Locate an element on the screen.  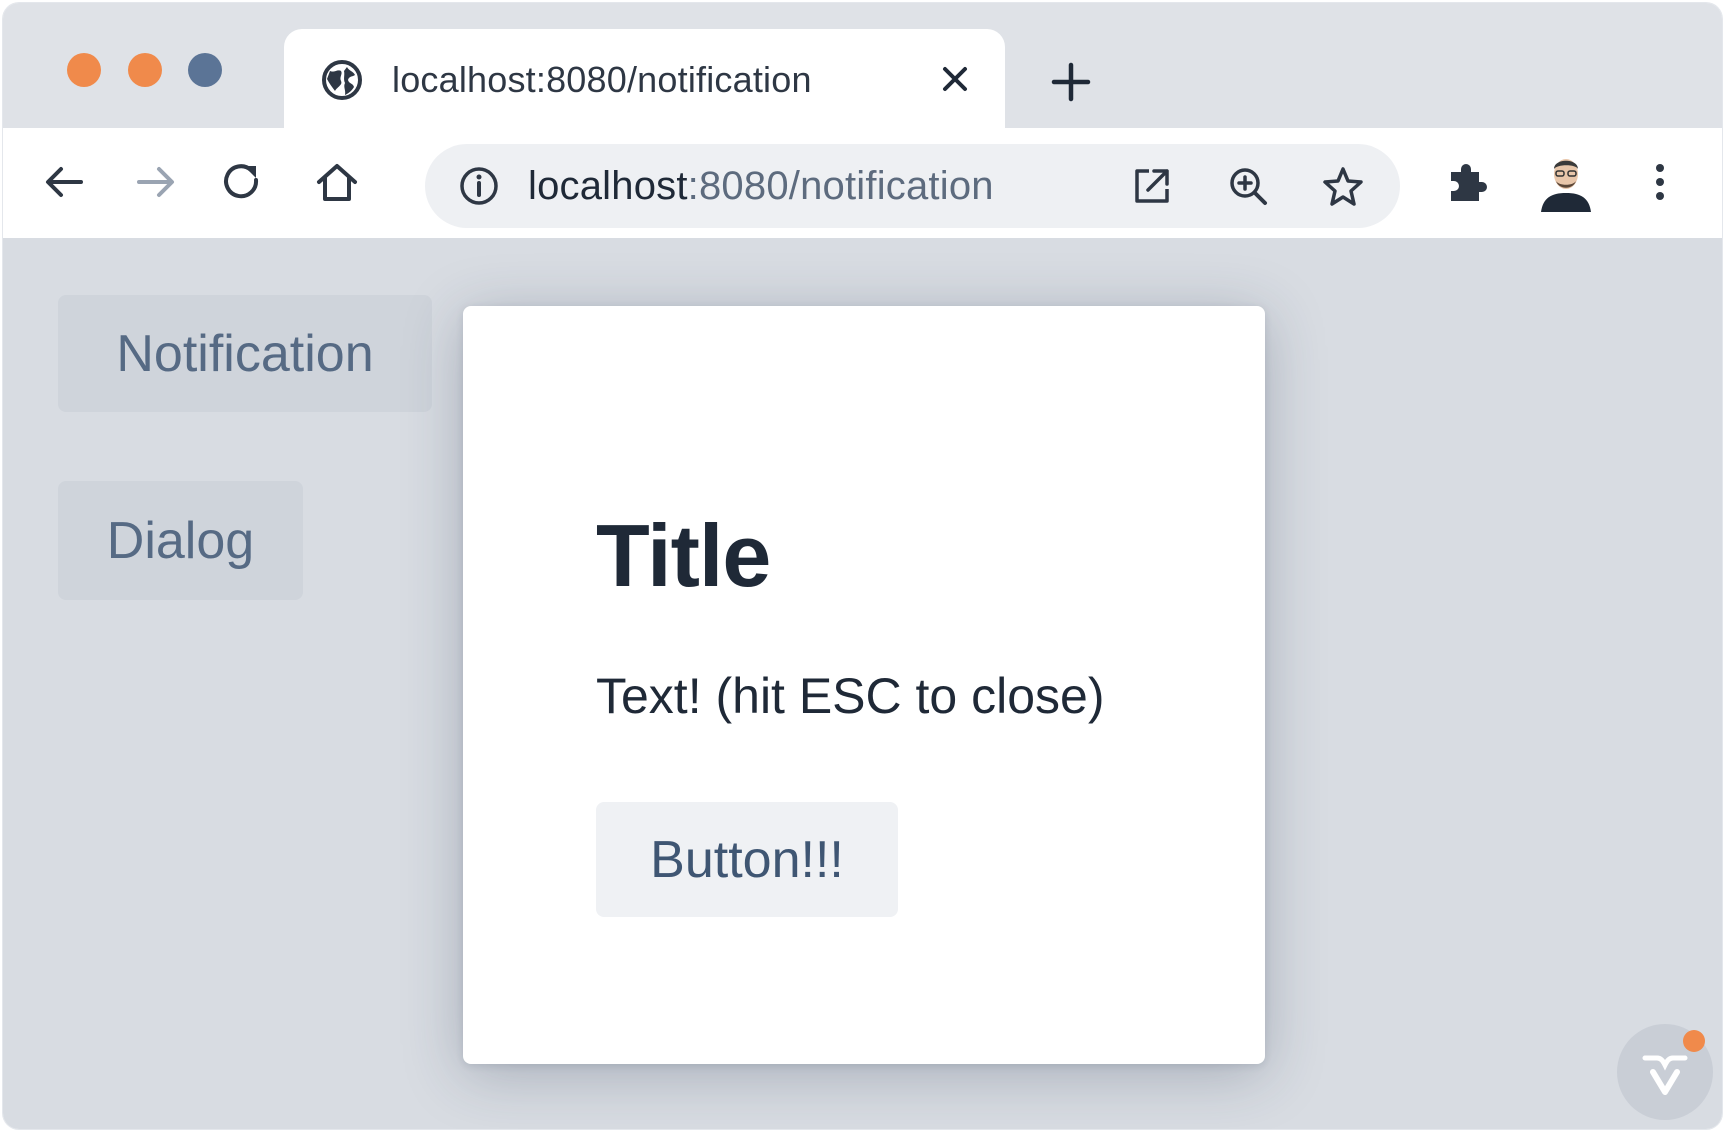
maximize-window-button is located at coordinates (205, 70).